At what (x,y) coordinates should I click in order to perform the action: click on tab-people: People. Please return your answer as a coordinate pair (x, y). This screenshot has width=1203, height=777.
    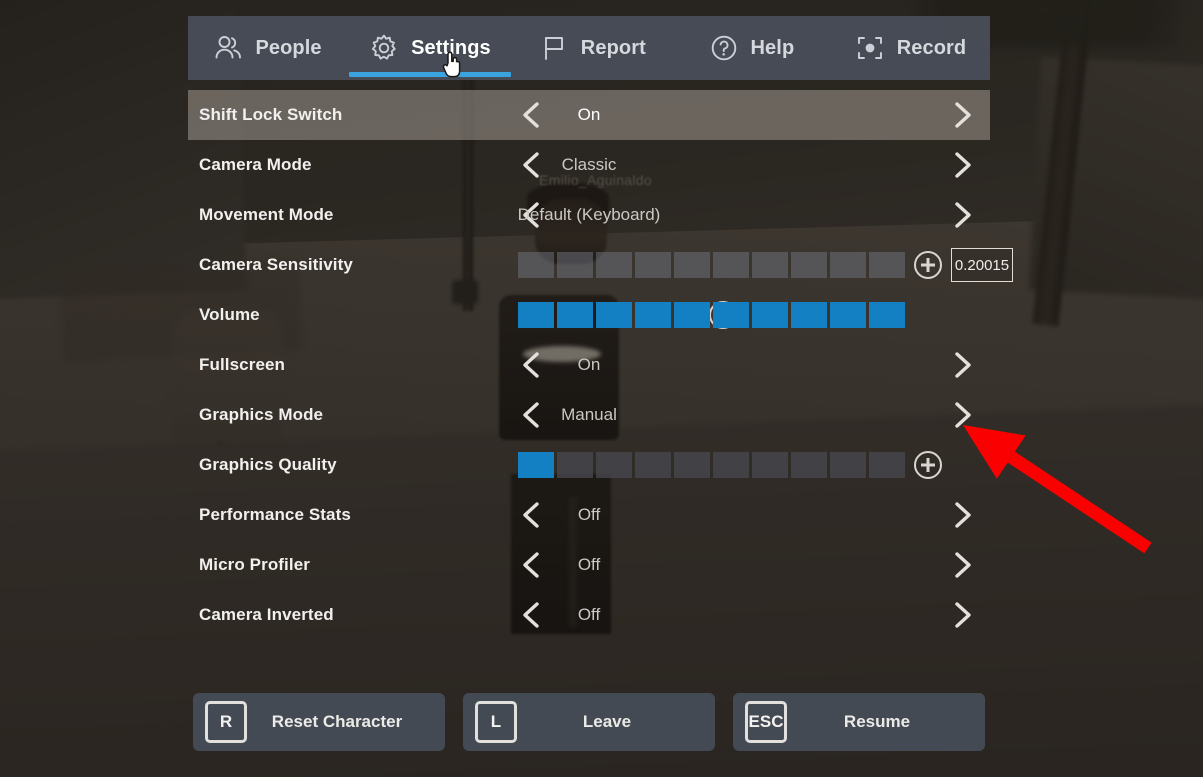
    Looking at the image, I should click on (267, 48).